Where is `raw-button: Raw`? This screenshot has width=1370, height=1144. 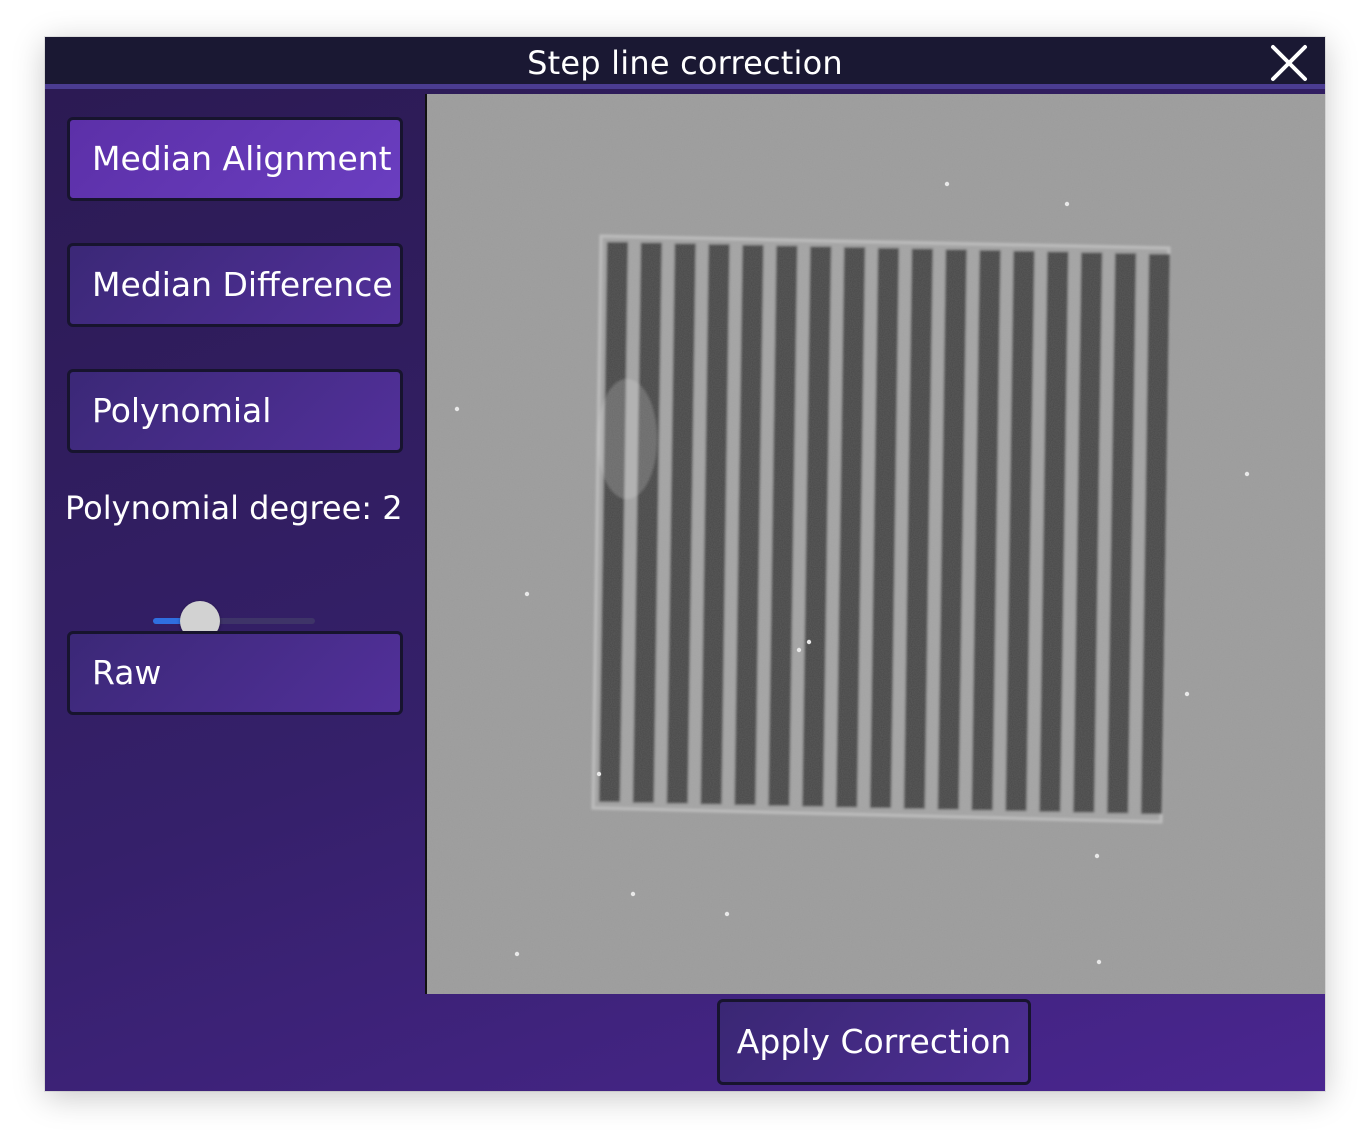 raw-button: Raw is located at coordinates (235, 673).